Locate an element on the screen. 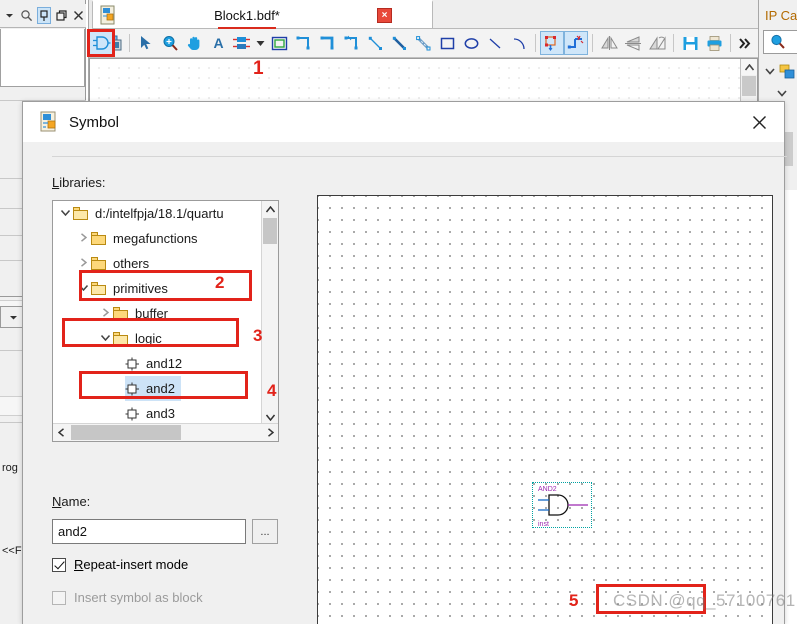 Image resolution: width=797 pixels, height=624 pixels. chevron-double-right-icon is located at coordinates (745, 43).